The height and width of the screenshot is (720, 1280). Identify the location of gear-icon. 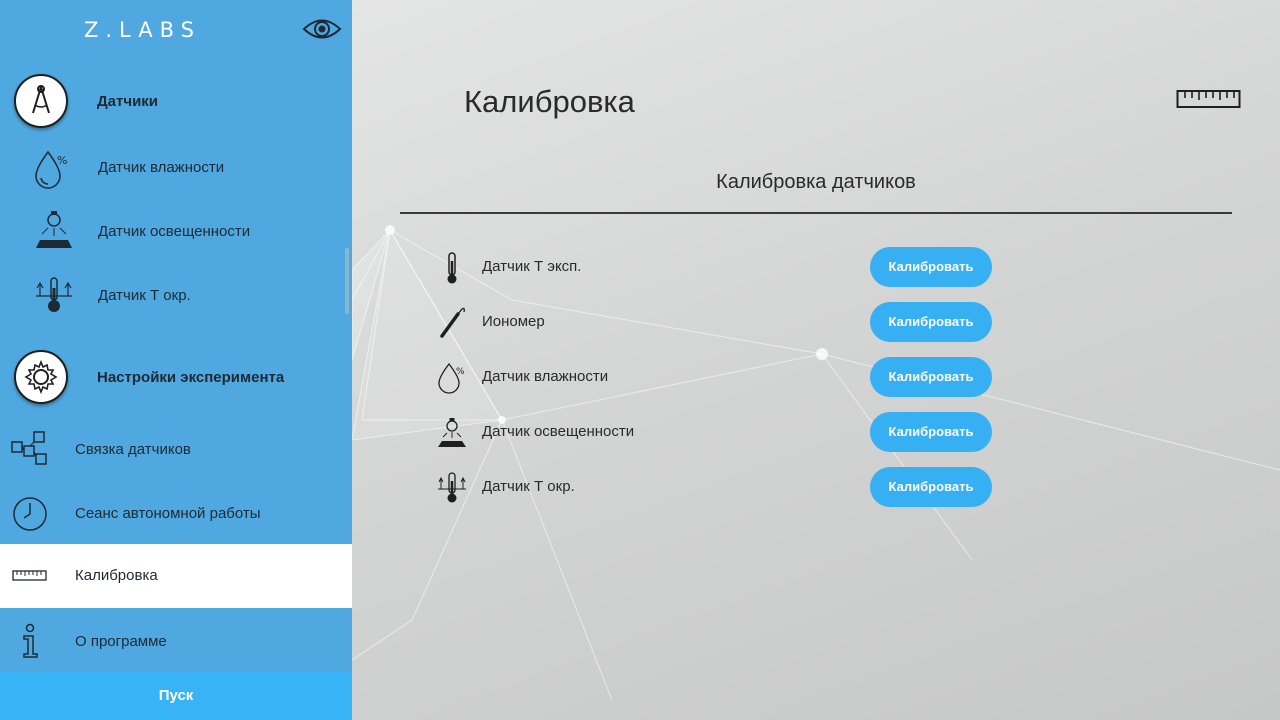
(41, 377).